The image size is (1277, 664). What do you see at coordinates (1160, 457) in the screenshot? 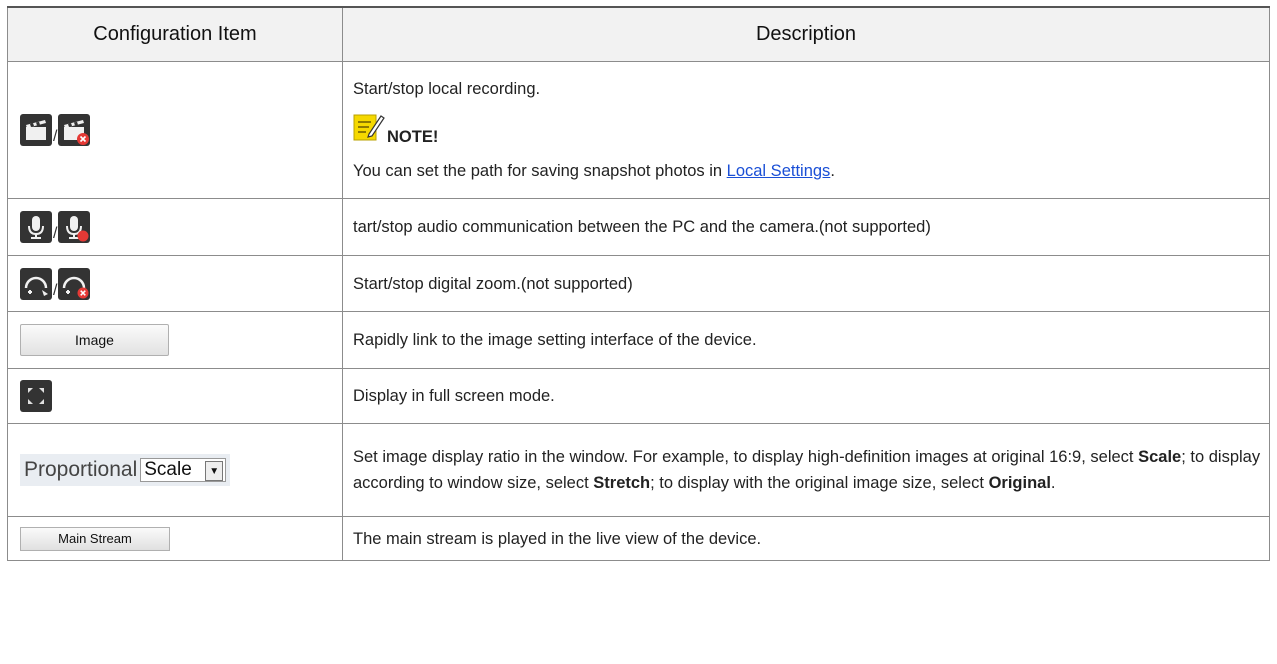
I see `desc-bold-scale: Scale` at bounding box center [1160, 457].